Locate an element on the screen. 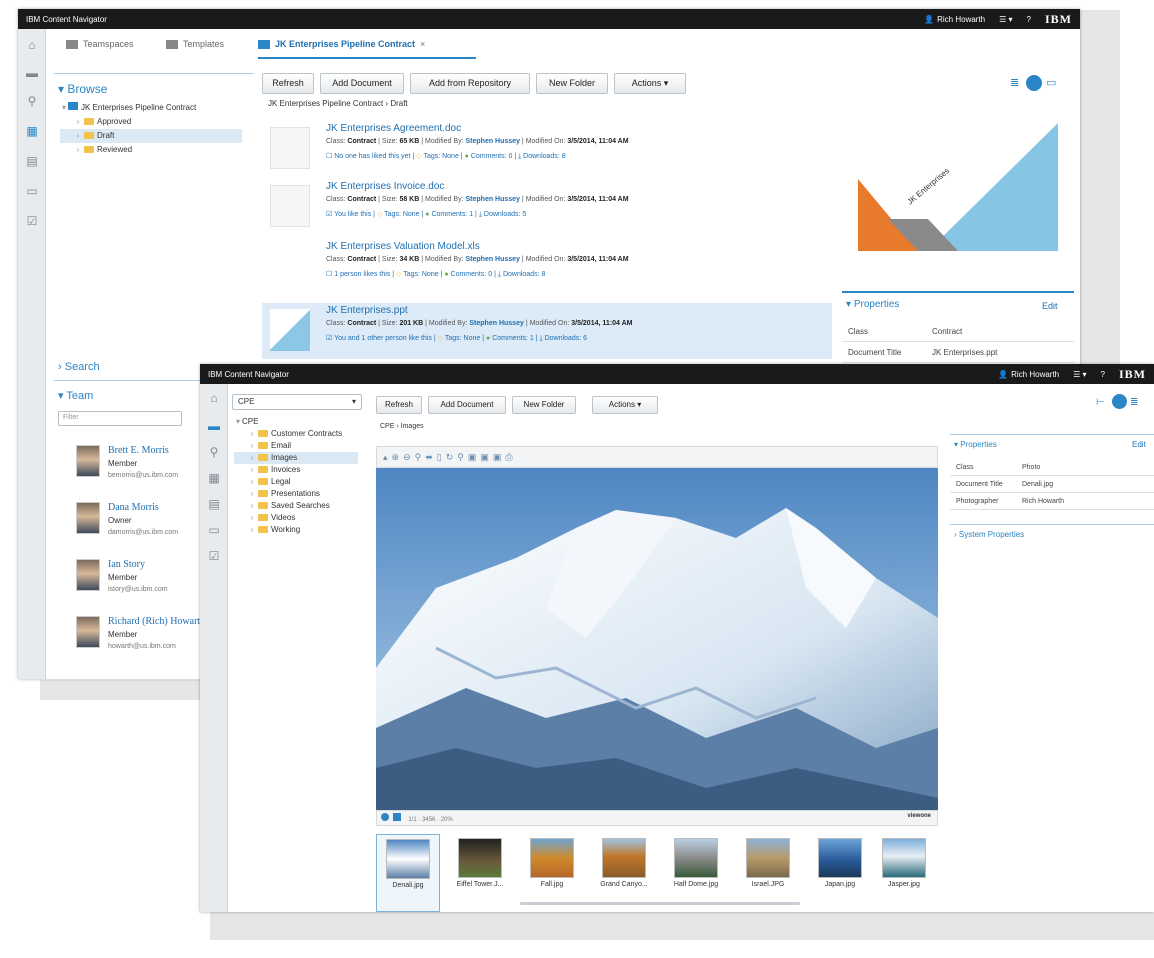  search-header: › Search is located at coordinates (79, 367).